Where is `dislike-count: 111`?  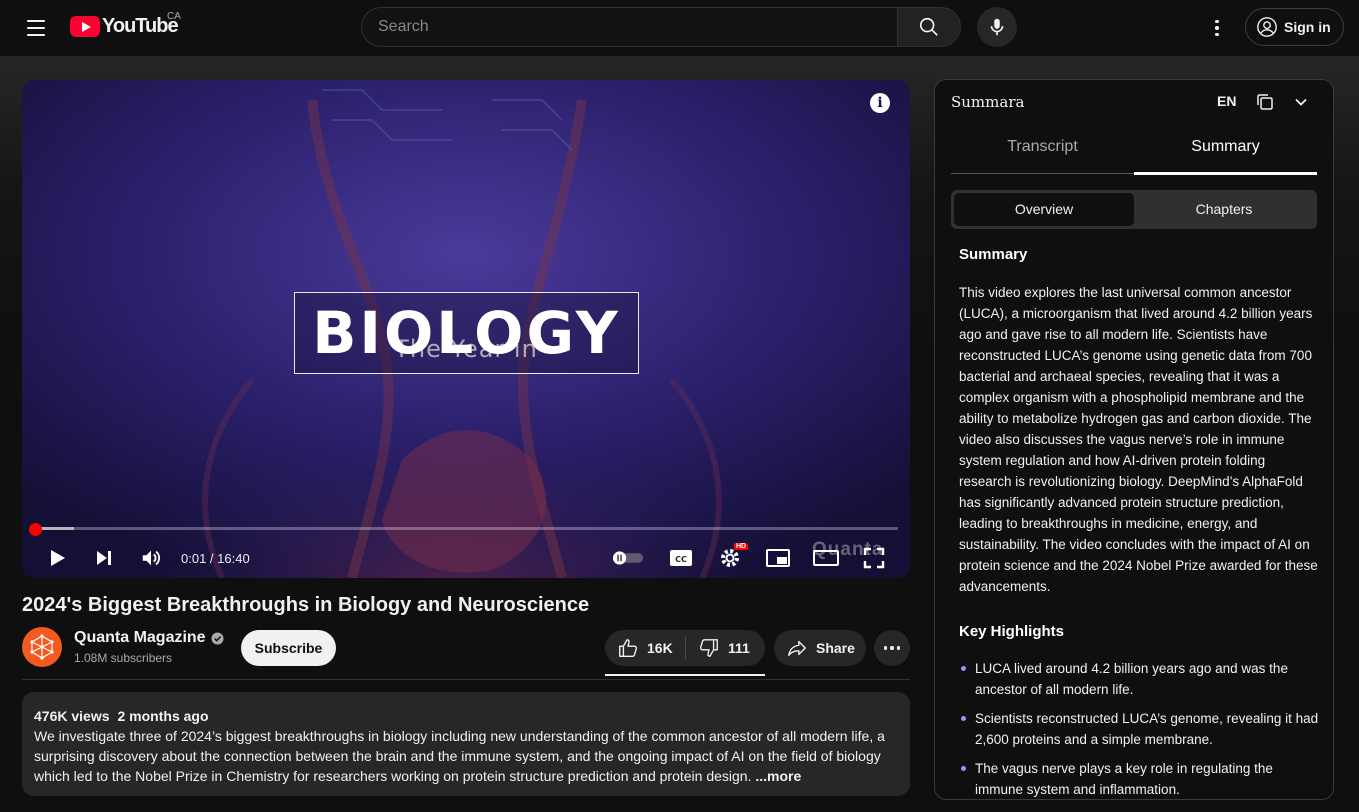 dislike-count: 111 is located at coordinates (739, 648).